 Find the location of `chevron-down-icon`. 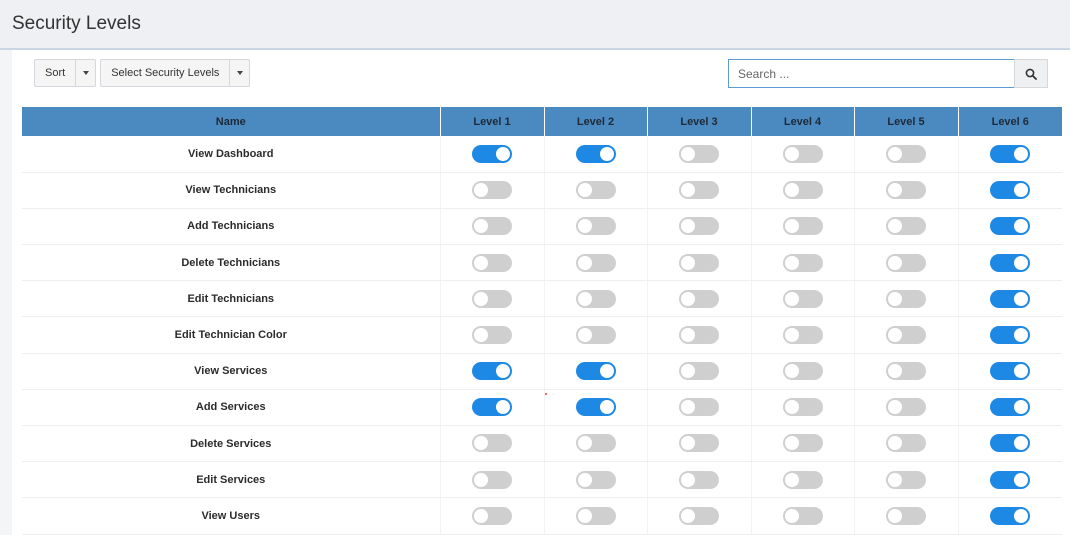

chevron-down-icon is located at coordinates (239, 73).